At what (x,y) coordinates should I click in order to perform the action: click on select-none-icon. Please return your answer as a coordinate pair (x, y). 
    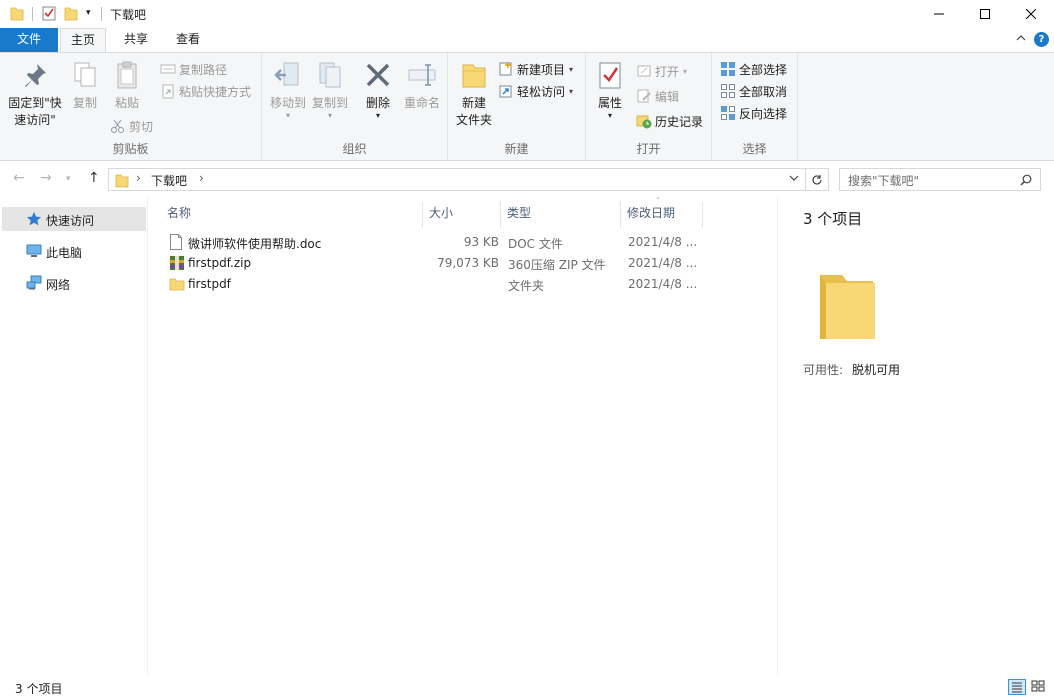
    Looking at the image, I should click on (728, 91).